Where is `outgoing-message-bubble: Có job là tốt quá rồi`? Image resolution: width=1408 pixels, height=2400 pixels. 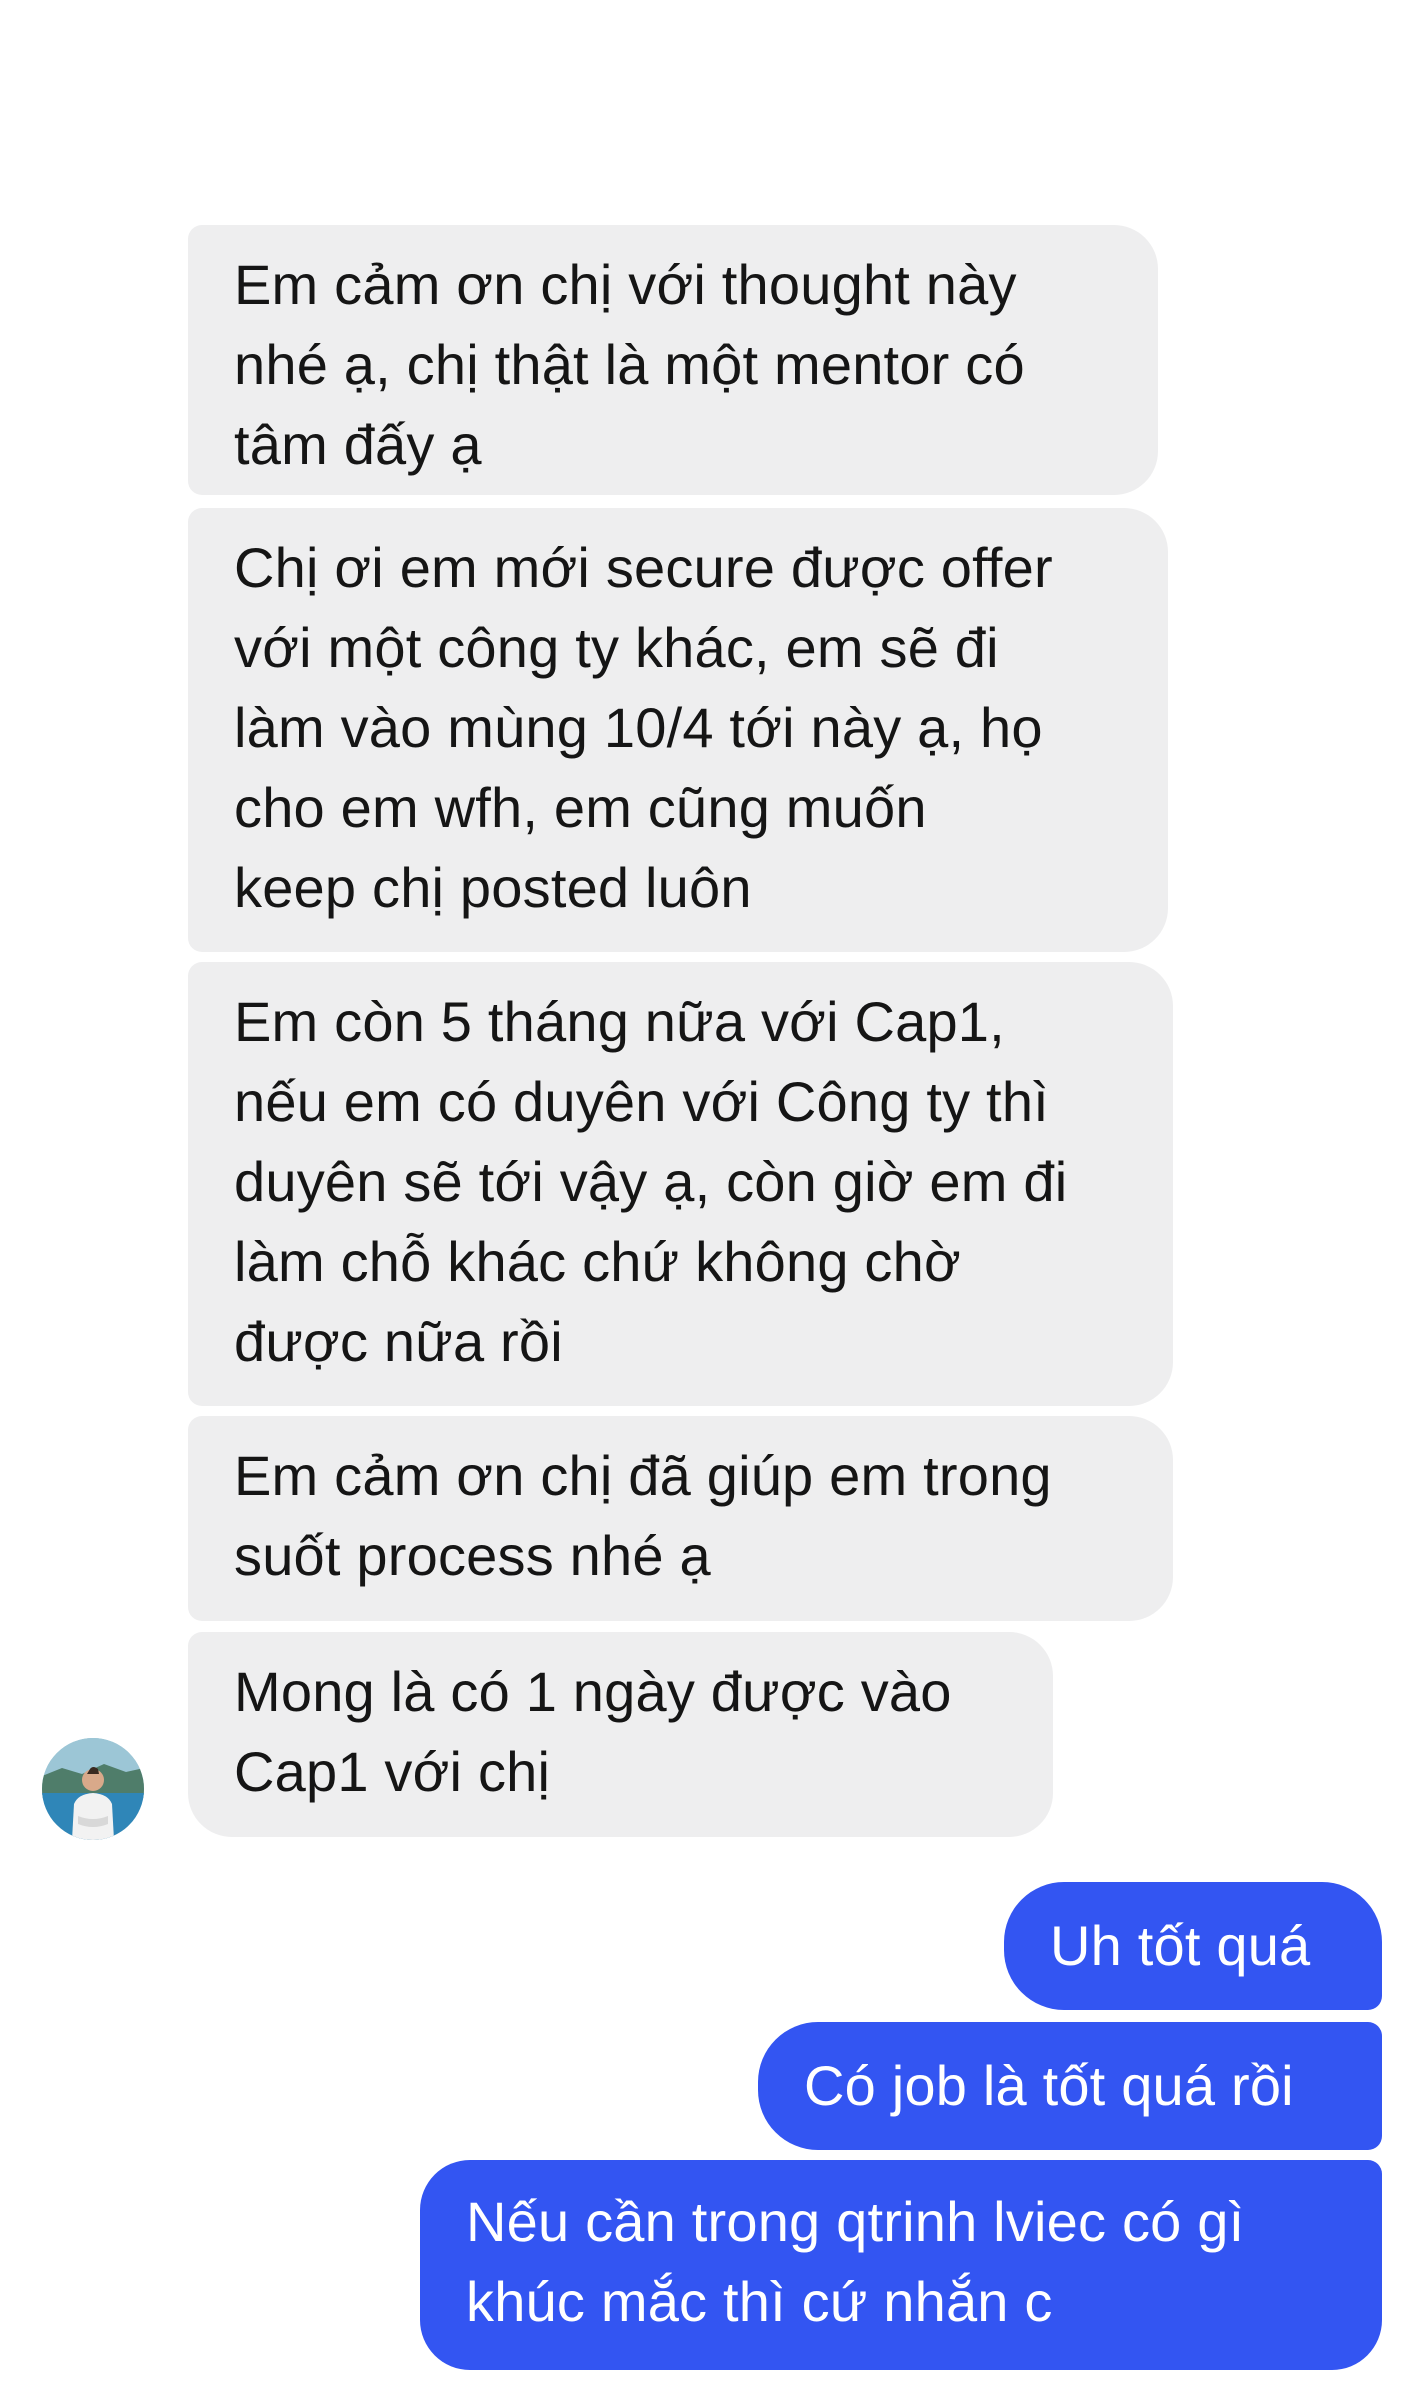 outgoing-message-bubble: Có job là tốt quá rồi is located at coordinates (1070, 2086).